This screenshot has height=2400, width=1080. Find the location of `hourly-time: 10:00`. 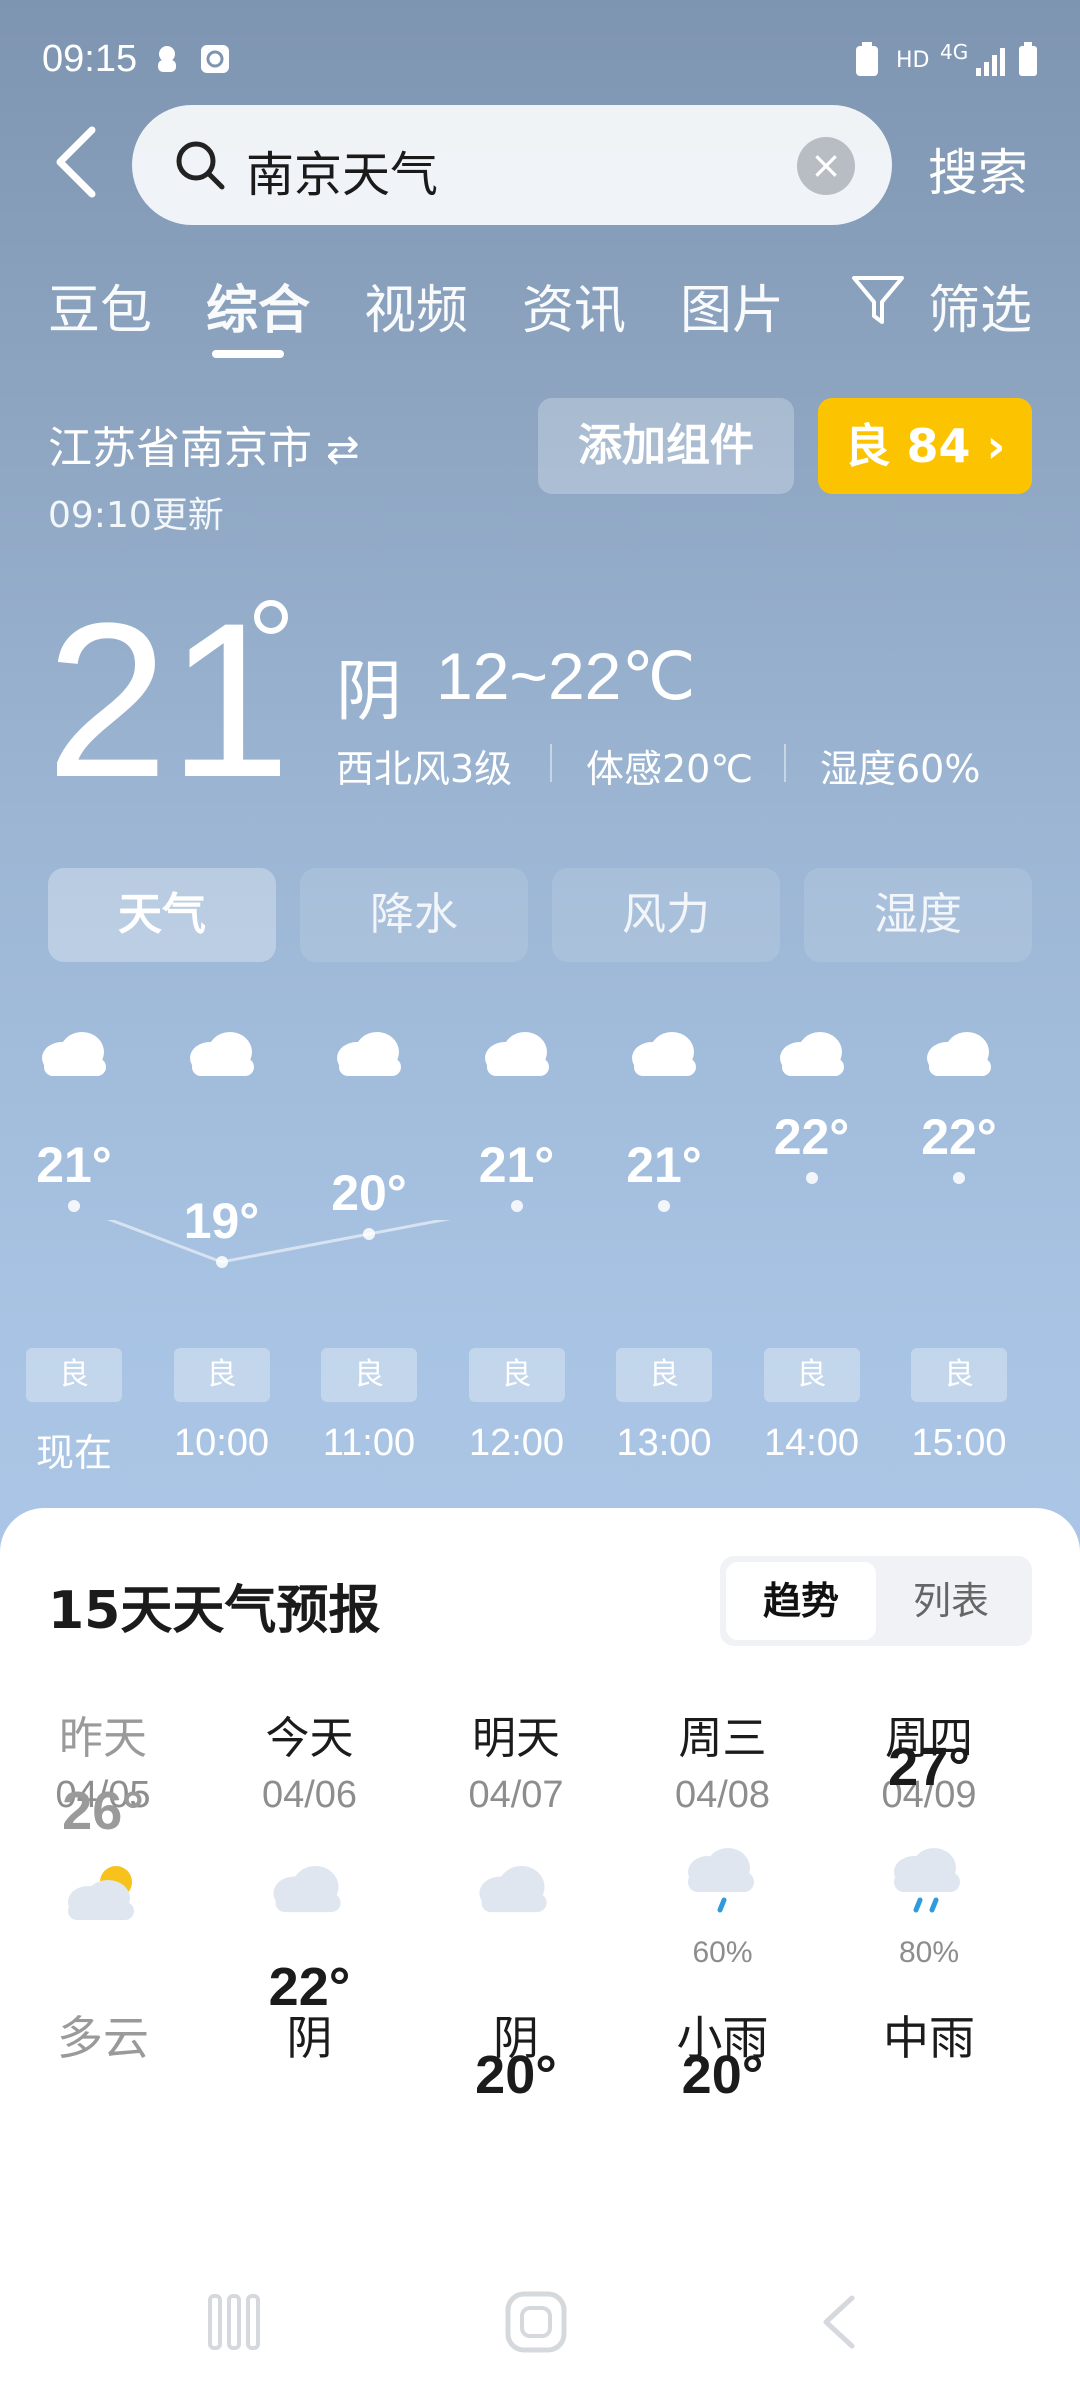

hourly-time: 10:00 is located at coordinates (221, 1443).